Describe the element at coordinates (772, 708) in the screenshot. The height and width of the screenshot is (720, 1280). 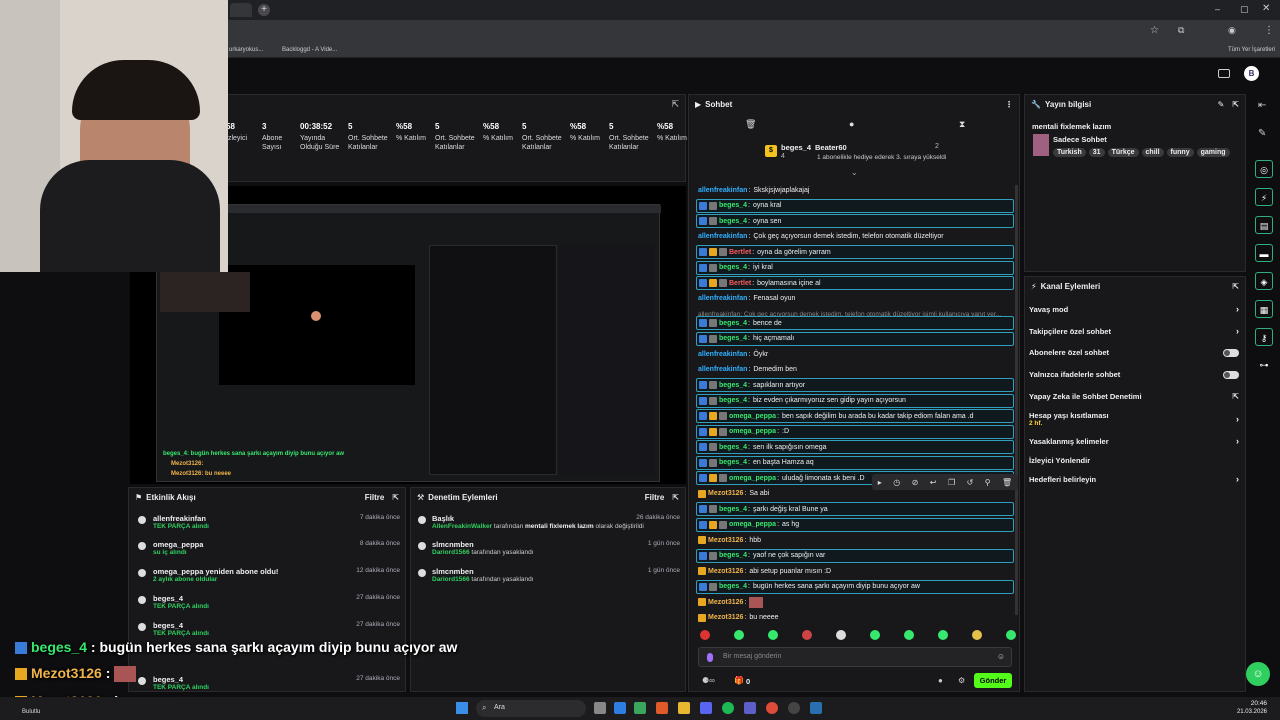
I see `taskbar-chrome-icon` at that location.